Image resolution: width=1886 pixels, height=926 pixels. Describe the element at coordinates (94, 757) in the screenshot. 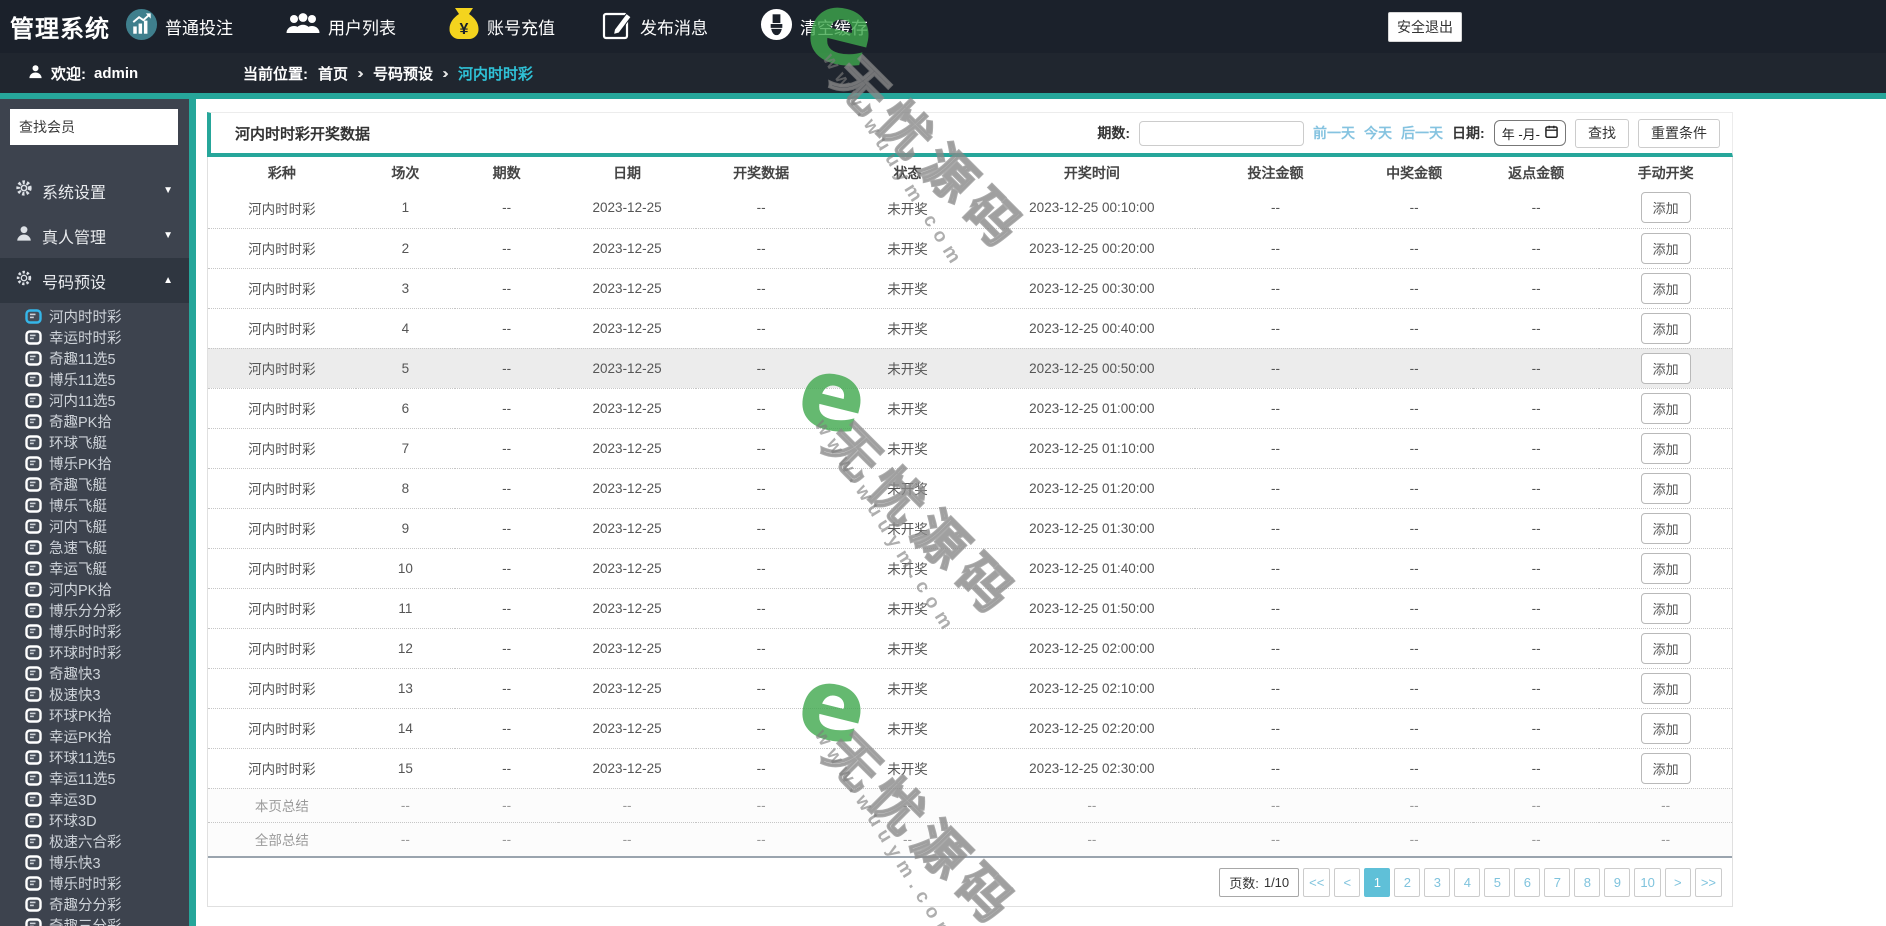

I see `sidebar-game-item: 环球11选5` at that location.